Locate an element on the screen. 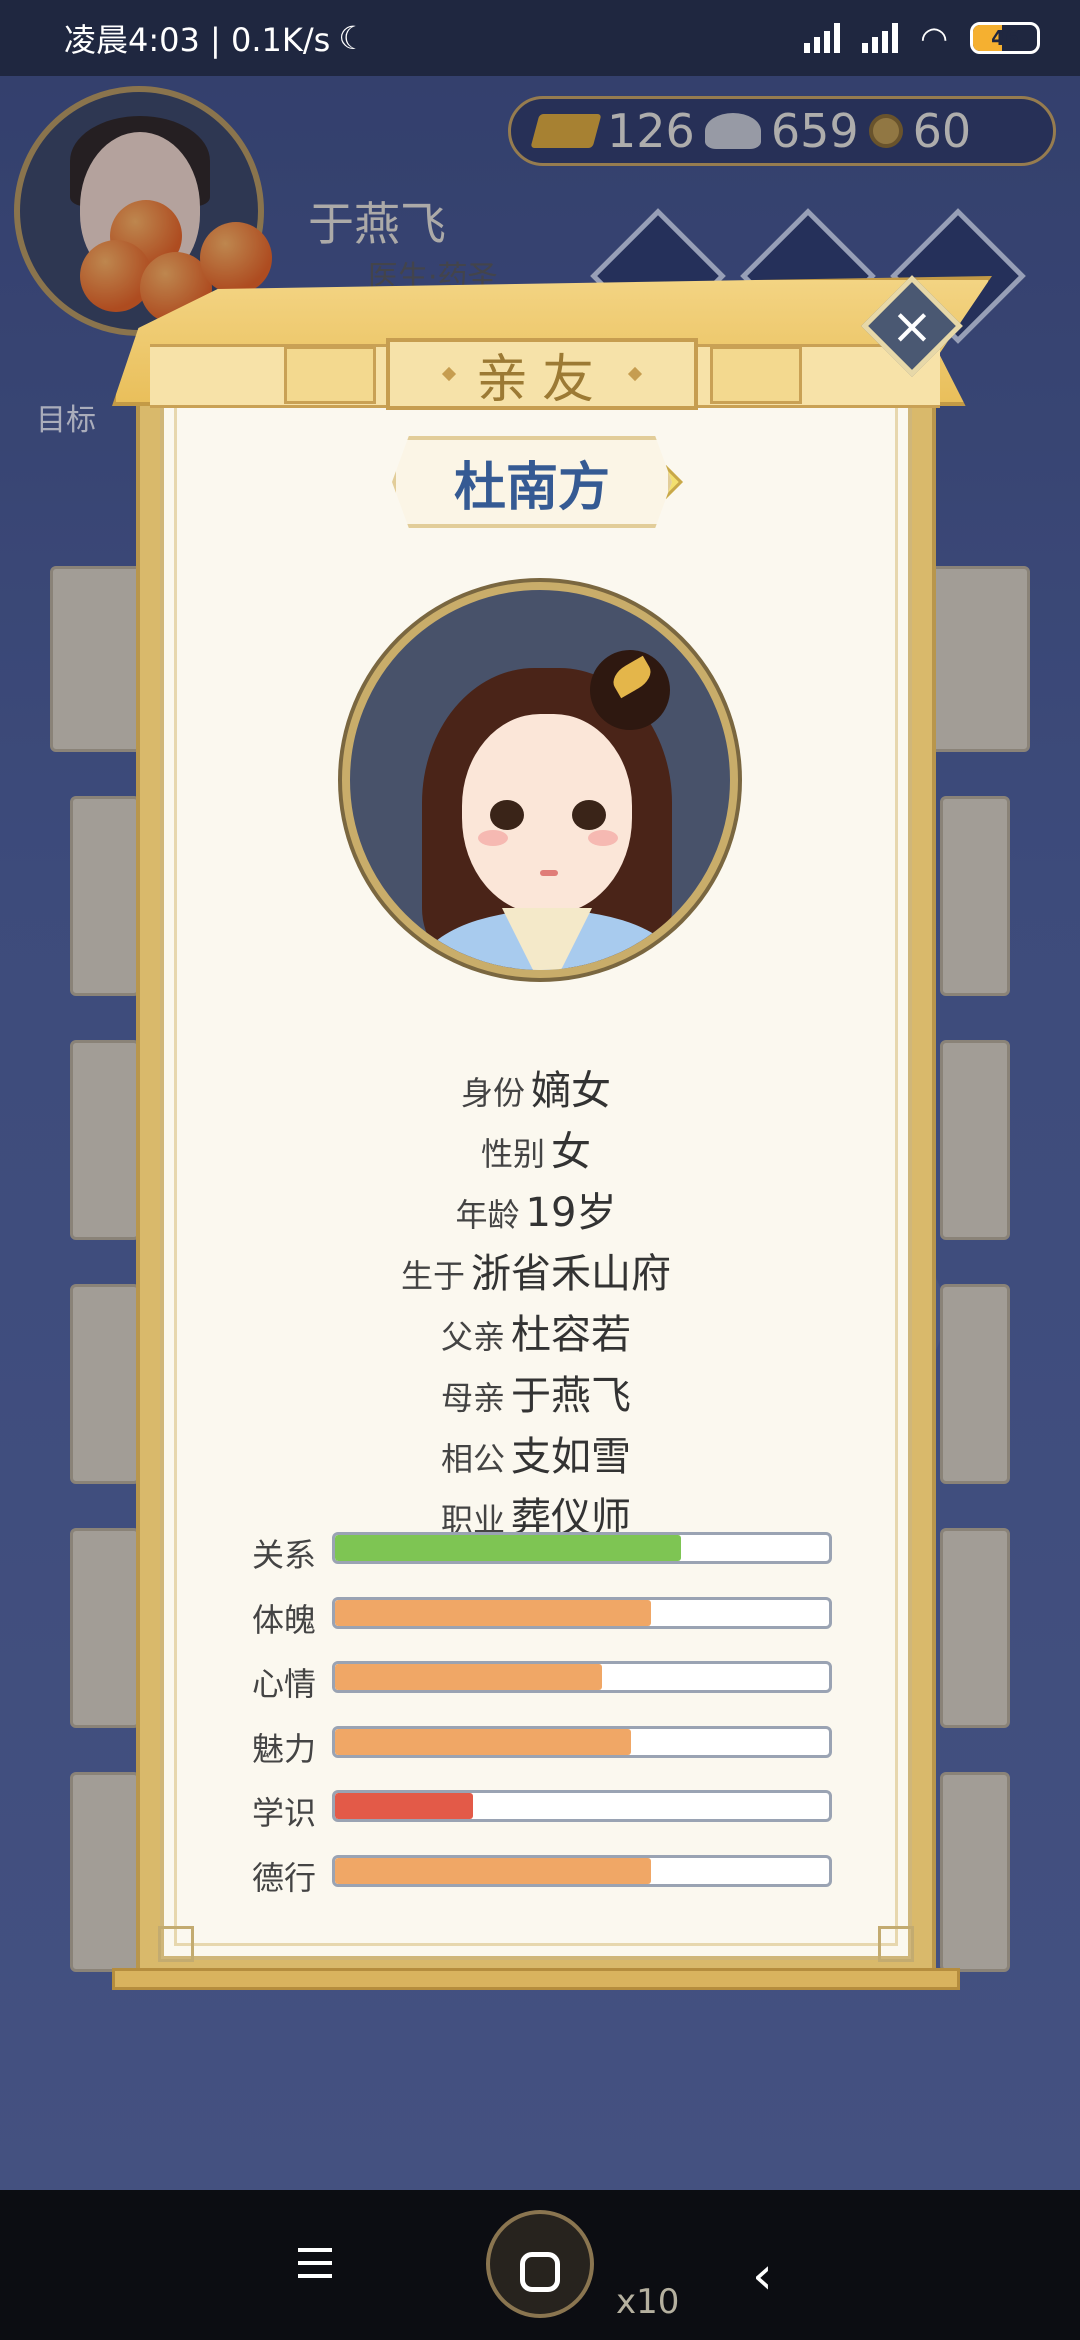  stat-row: 关系 is located at coordinates (552, 1551).